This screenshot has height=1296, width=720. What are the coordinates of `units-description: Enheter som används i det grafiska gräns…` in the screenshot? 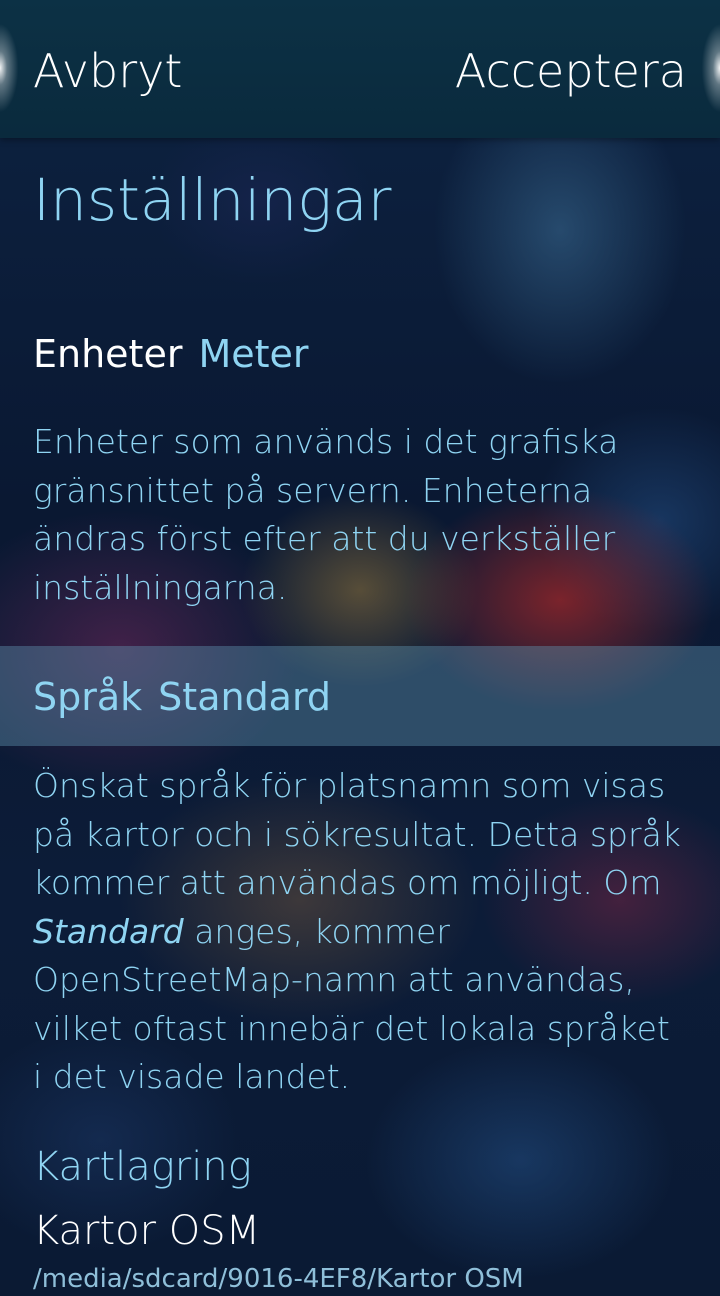 It's located at (326, 514).